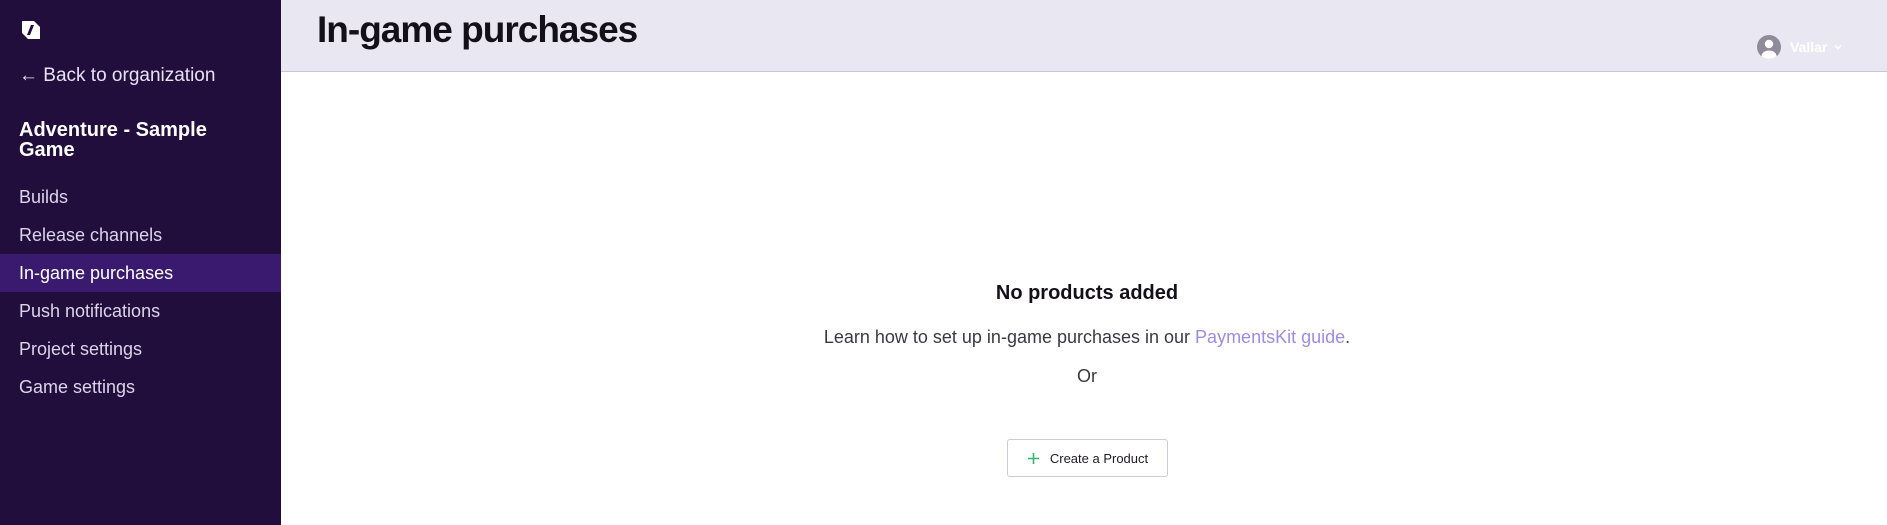 The height and width of the screenshot is (525, 1887). I want to click on user-name: Vallar, so click(1809, 47).